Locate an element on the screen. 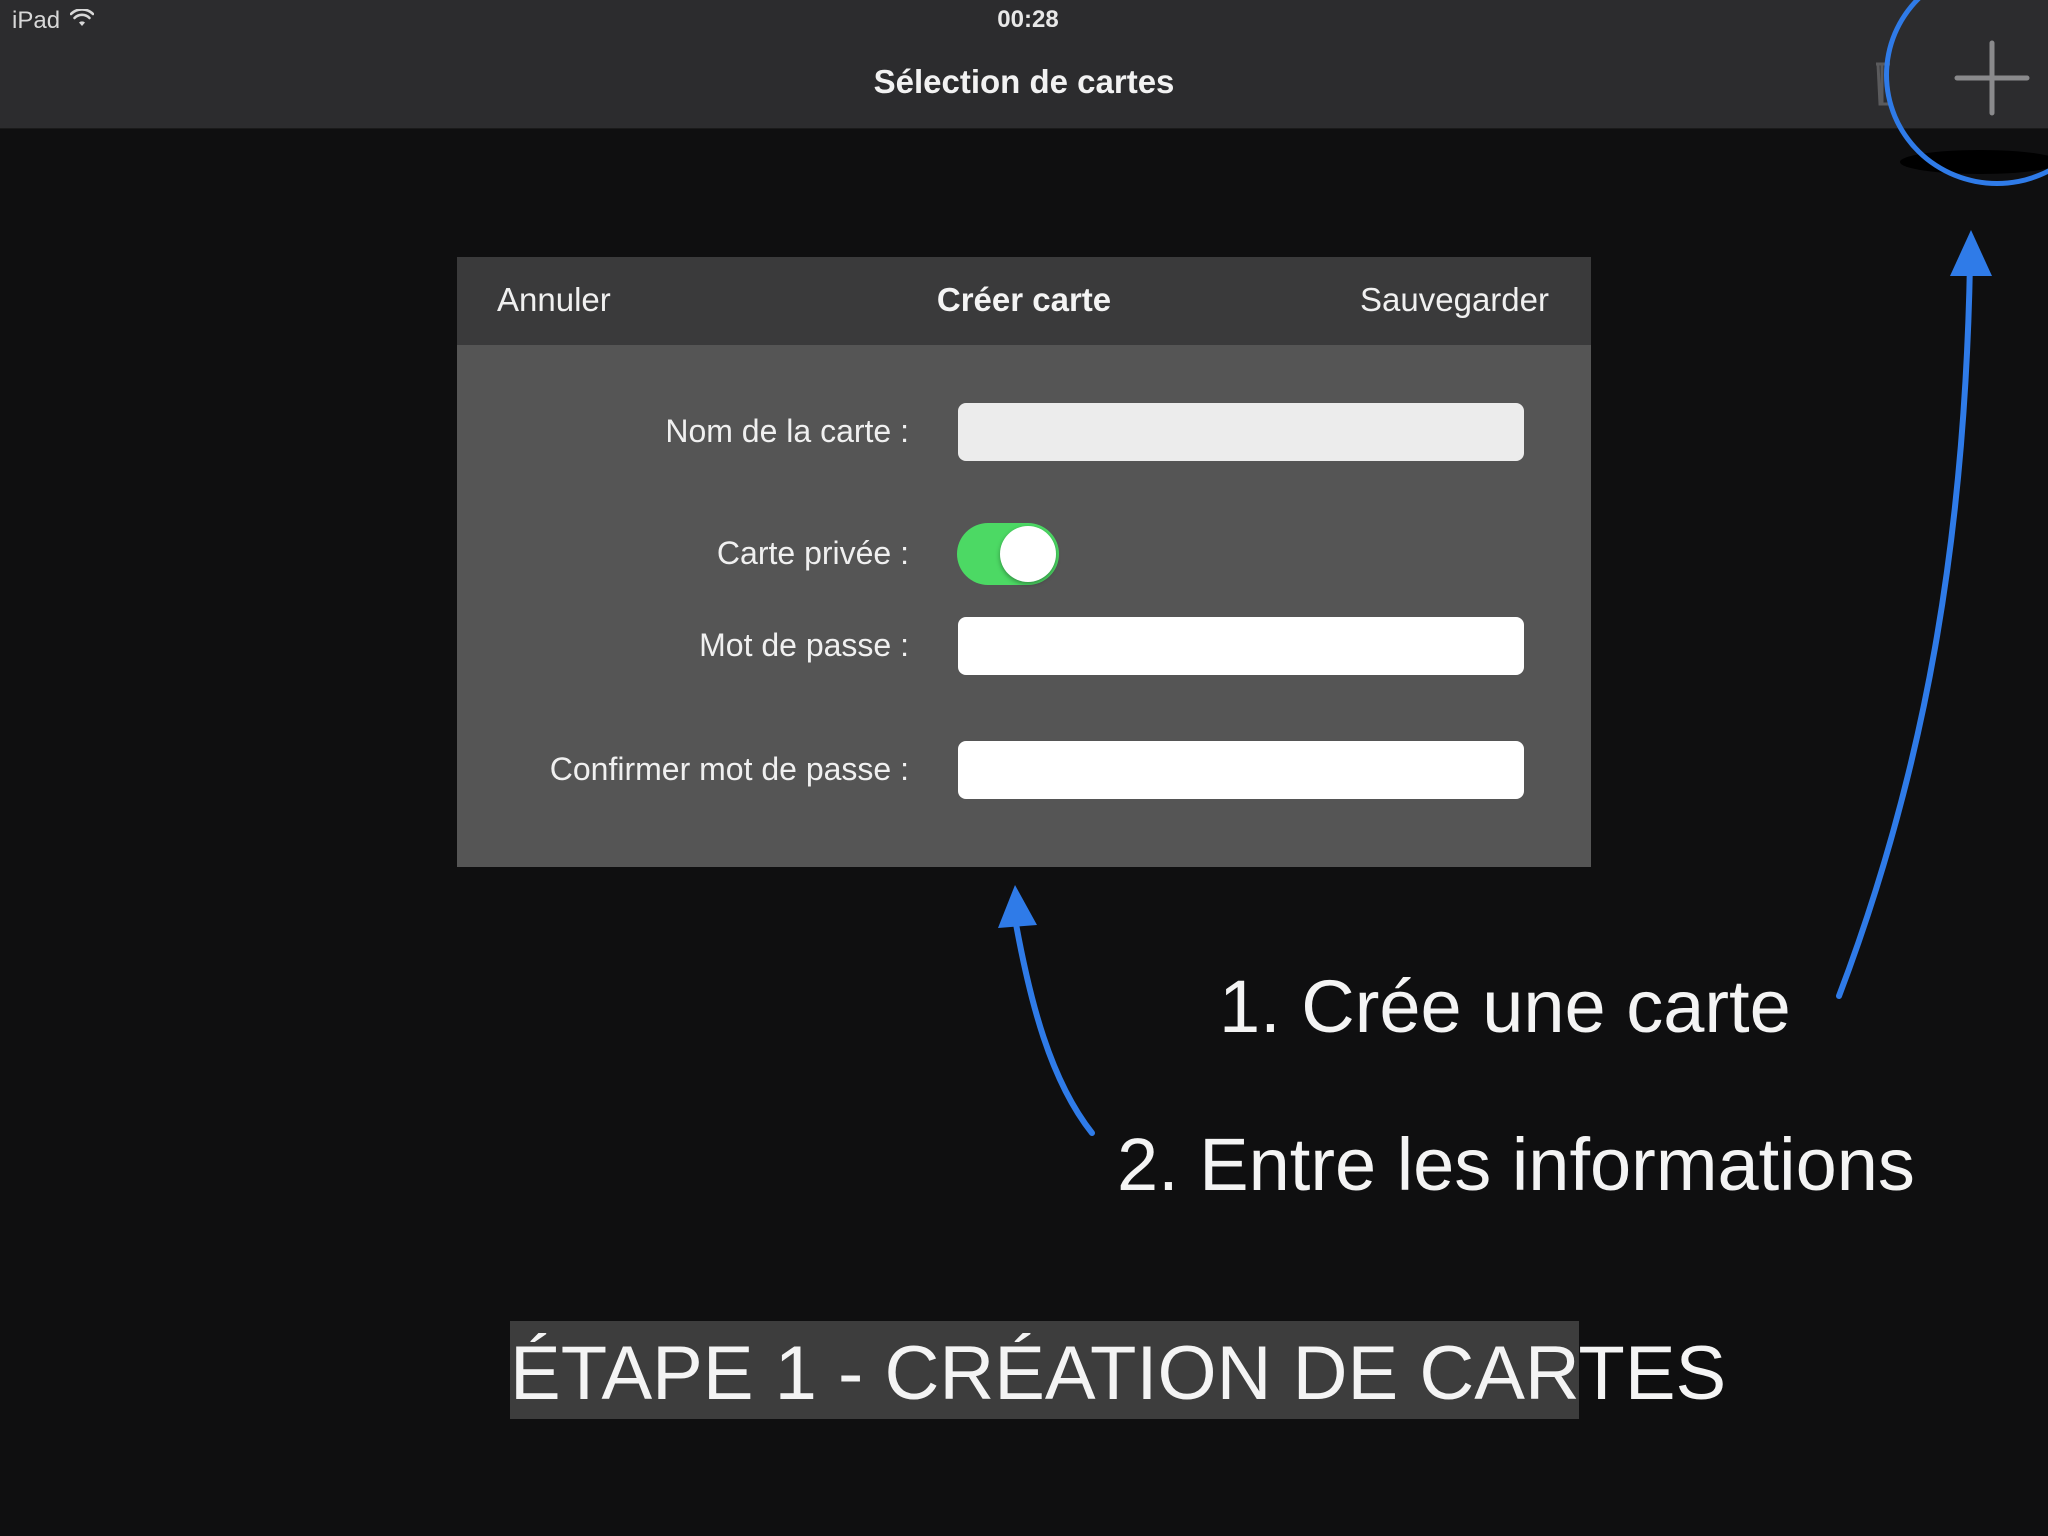  arrow-step2-head is located at coordinates (1017, 906).